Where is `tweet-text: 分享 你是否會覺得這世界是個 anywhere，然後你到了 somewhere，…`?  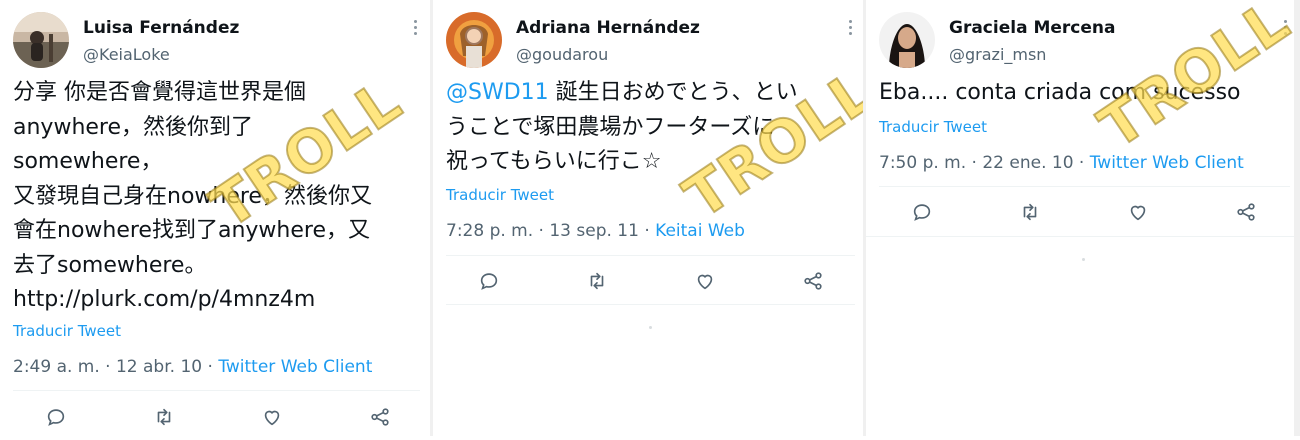 tweet-text: 分享 你是否會覺得這世界是個 anywhere，然後你到了 somewhere，… is located at coordinates (192, 196).